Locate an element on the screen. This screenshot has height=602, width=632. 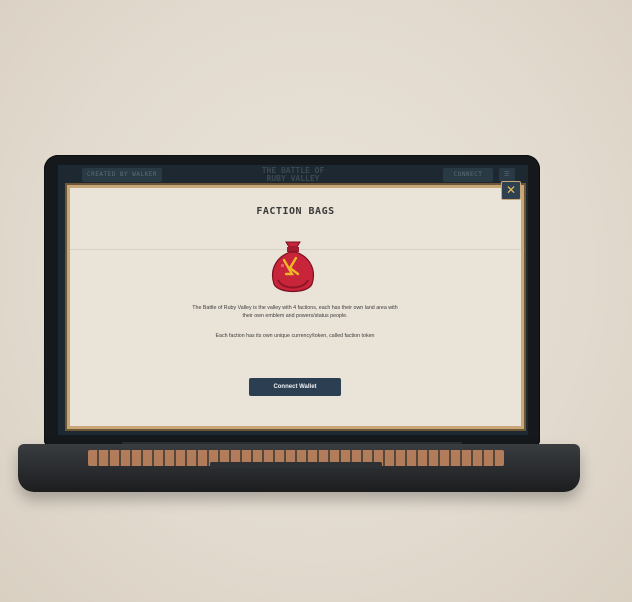
modal-title: FACTION BAGS is located at coordinates (295, 211).